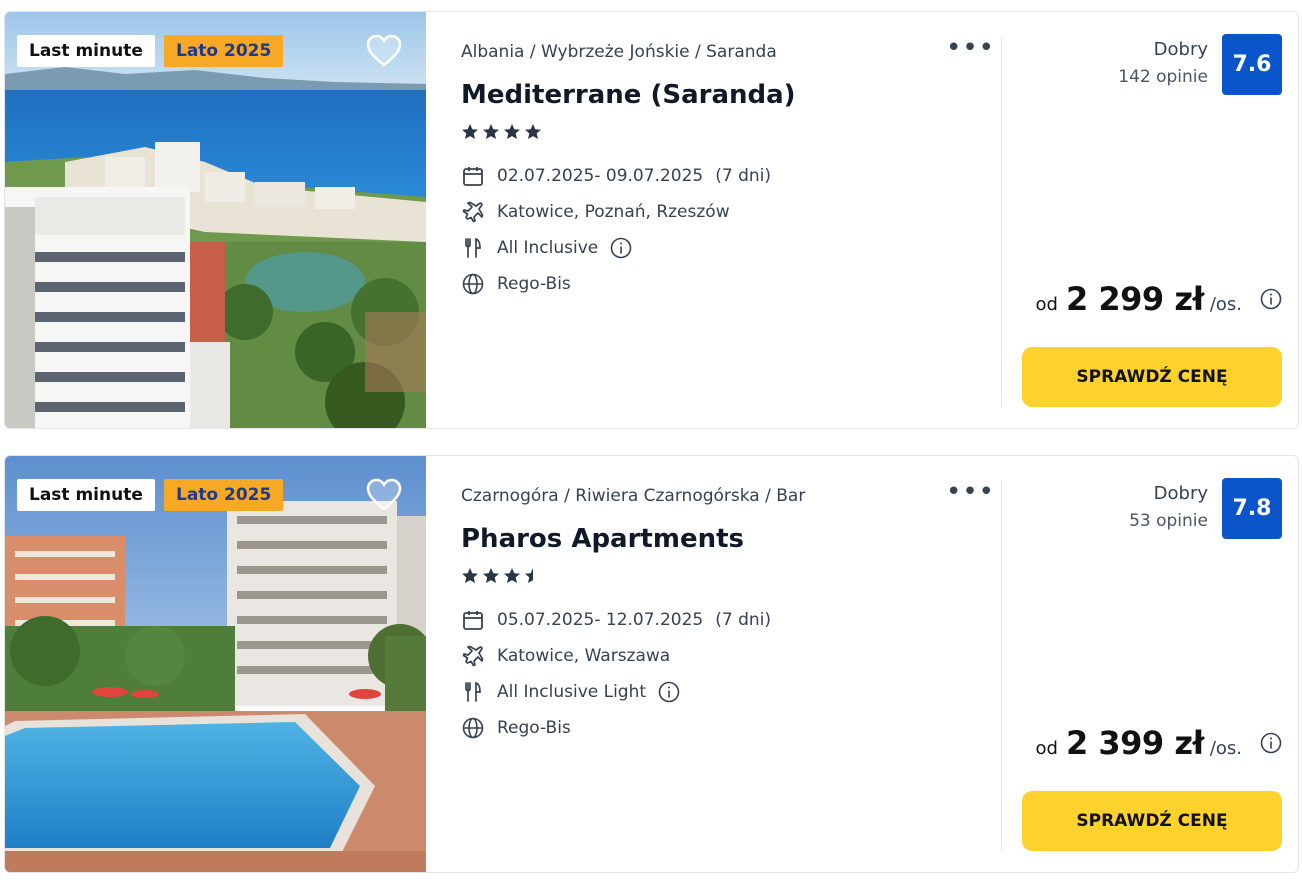 Image resolution: width=1302 pixels, height=884 pixels. I want to click on board-type: All Inclusive Light, so click(572, 692).